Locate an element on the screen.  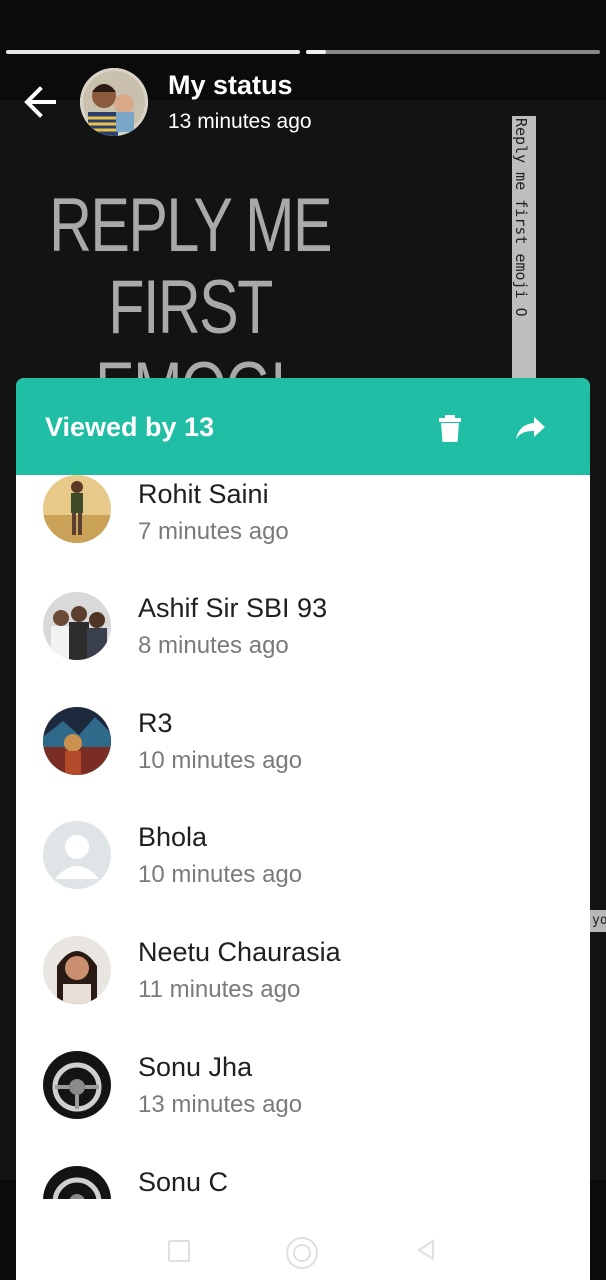
viewer-time: 7 minutes ago is located at coordinates (213, 531).